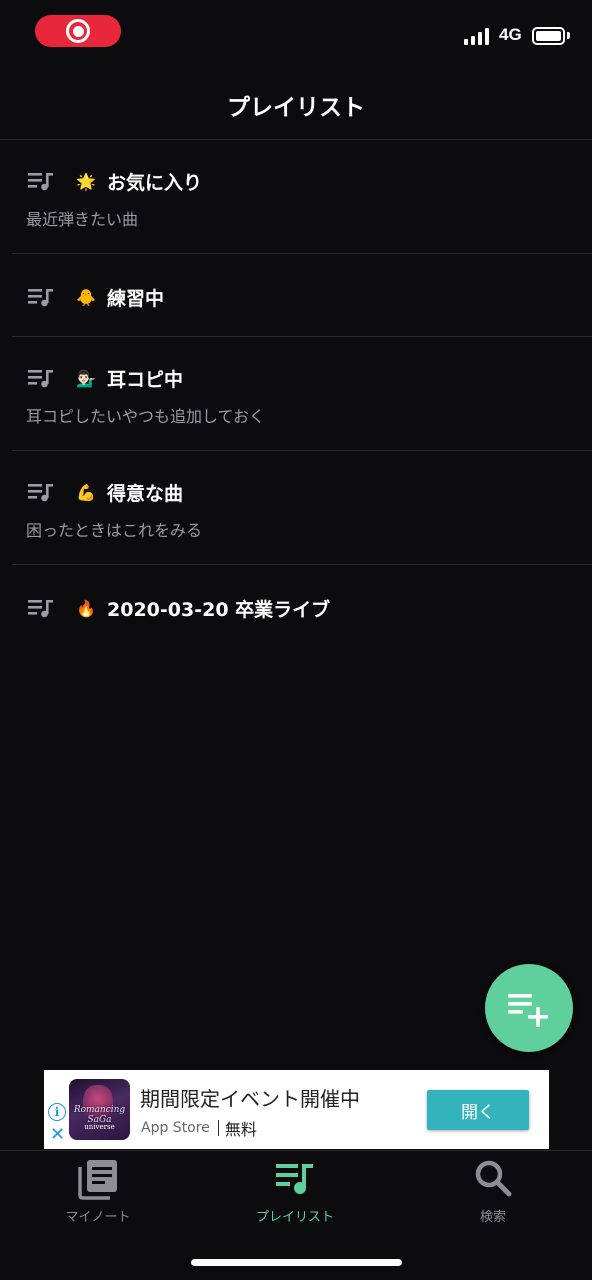 The width and height of the screenshot is (592, 1280). I want to click on playlist-subtitle: 耳コピしたいやつも追加しておく, so click(146, 416).